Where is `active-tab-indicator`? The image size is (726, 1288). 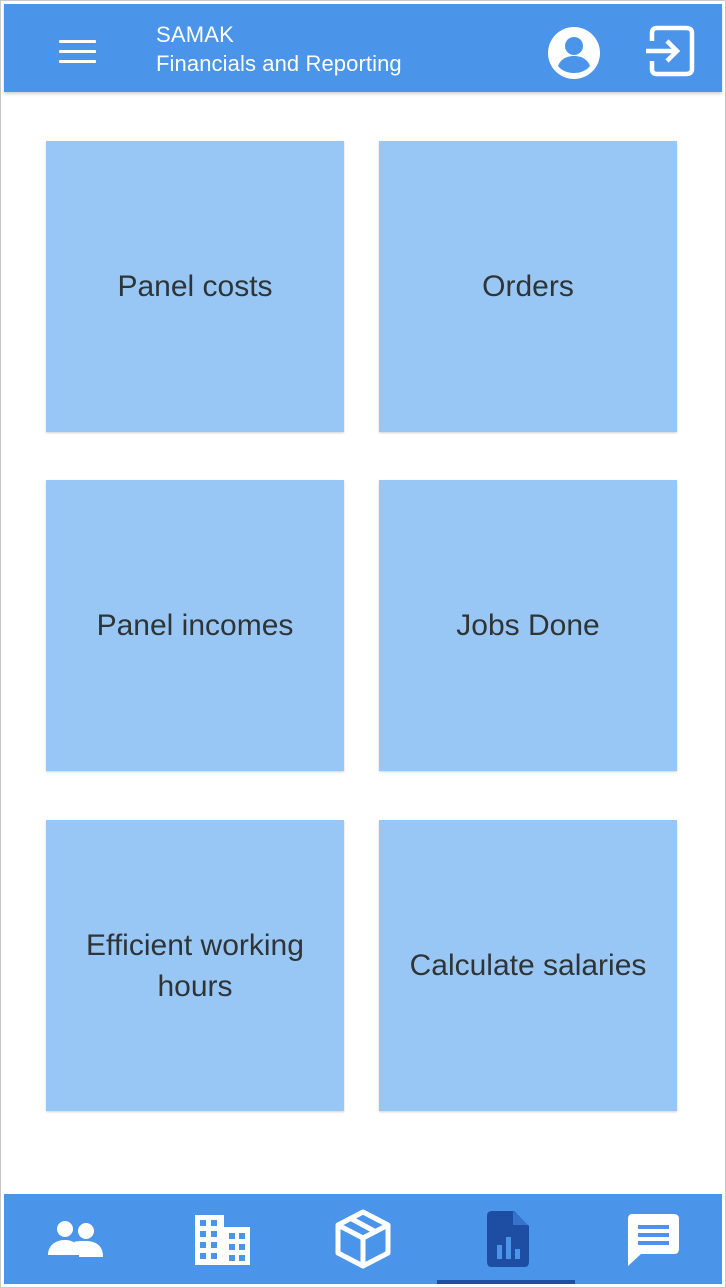
active-tab-indicator is located at coordinates (506, 1282).